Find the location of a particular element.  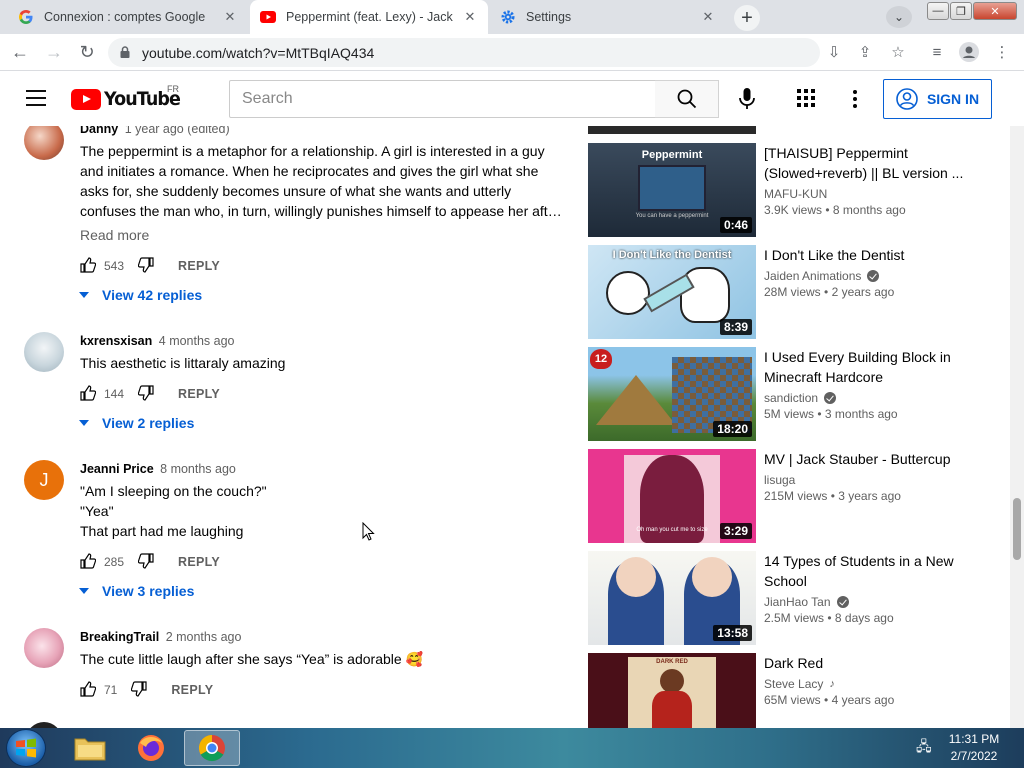

video-thumbnail is located at coordinates (672, 130).